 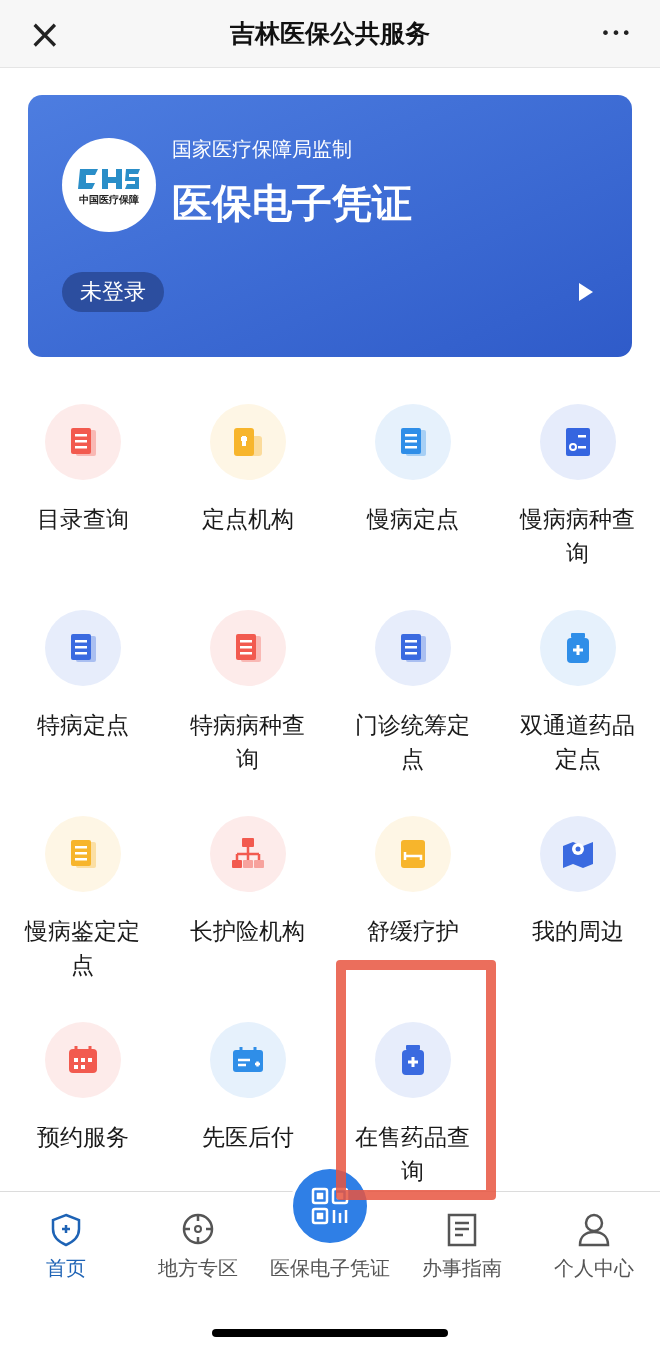 I want to click on document-icon, so click(x=462, y=1230).